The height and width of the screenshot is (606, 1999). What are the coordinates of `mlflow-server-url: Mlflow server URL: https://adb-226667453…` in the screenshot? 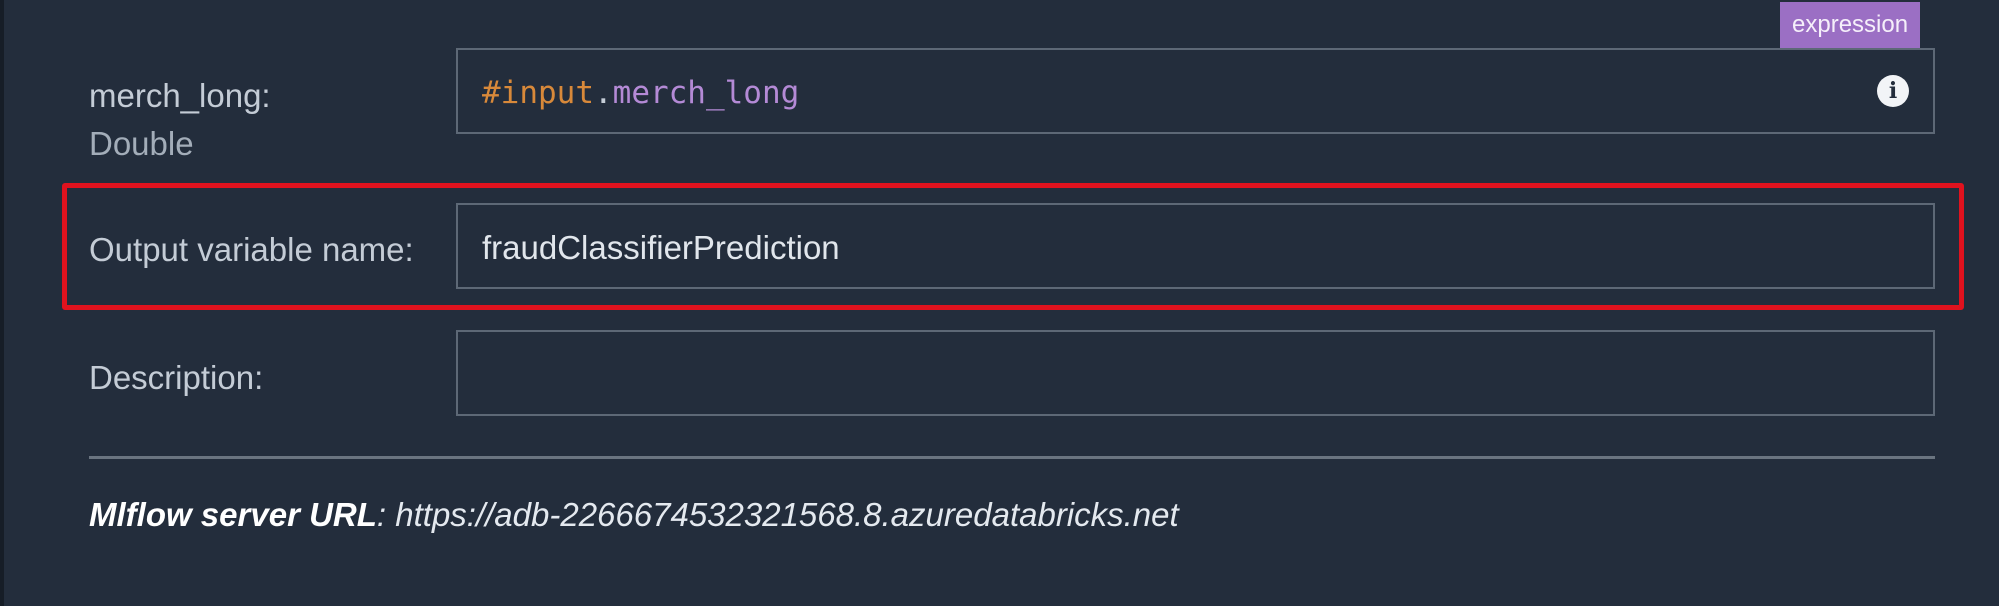 It's located at (634, 515).